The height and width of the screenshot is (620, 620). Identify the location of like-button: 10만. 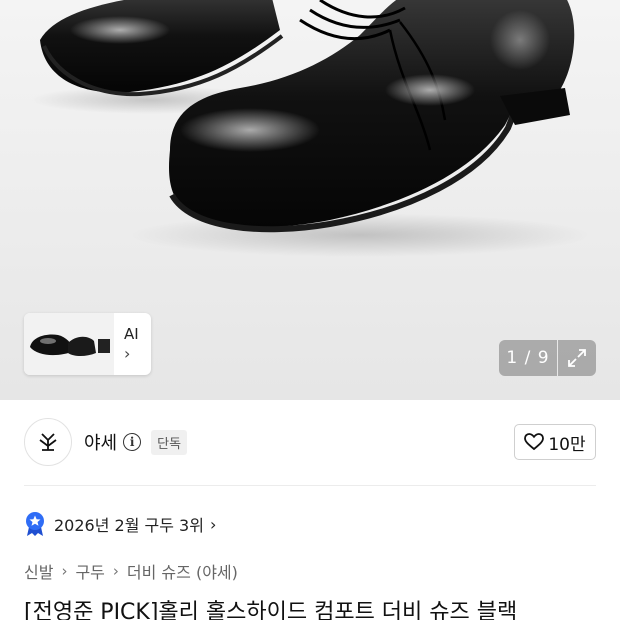
(555, 442).